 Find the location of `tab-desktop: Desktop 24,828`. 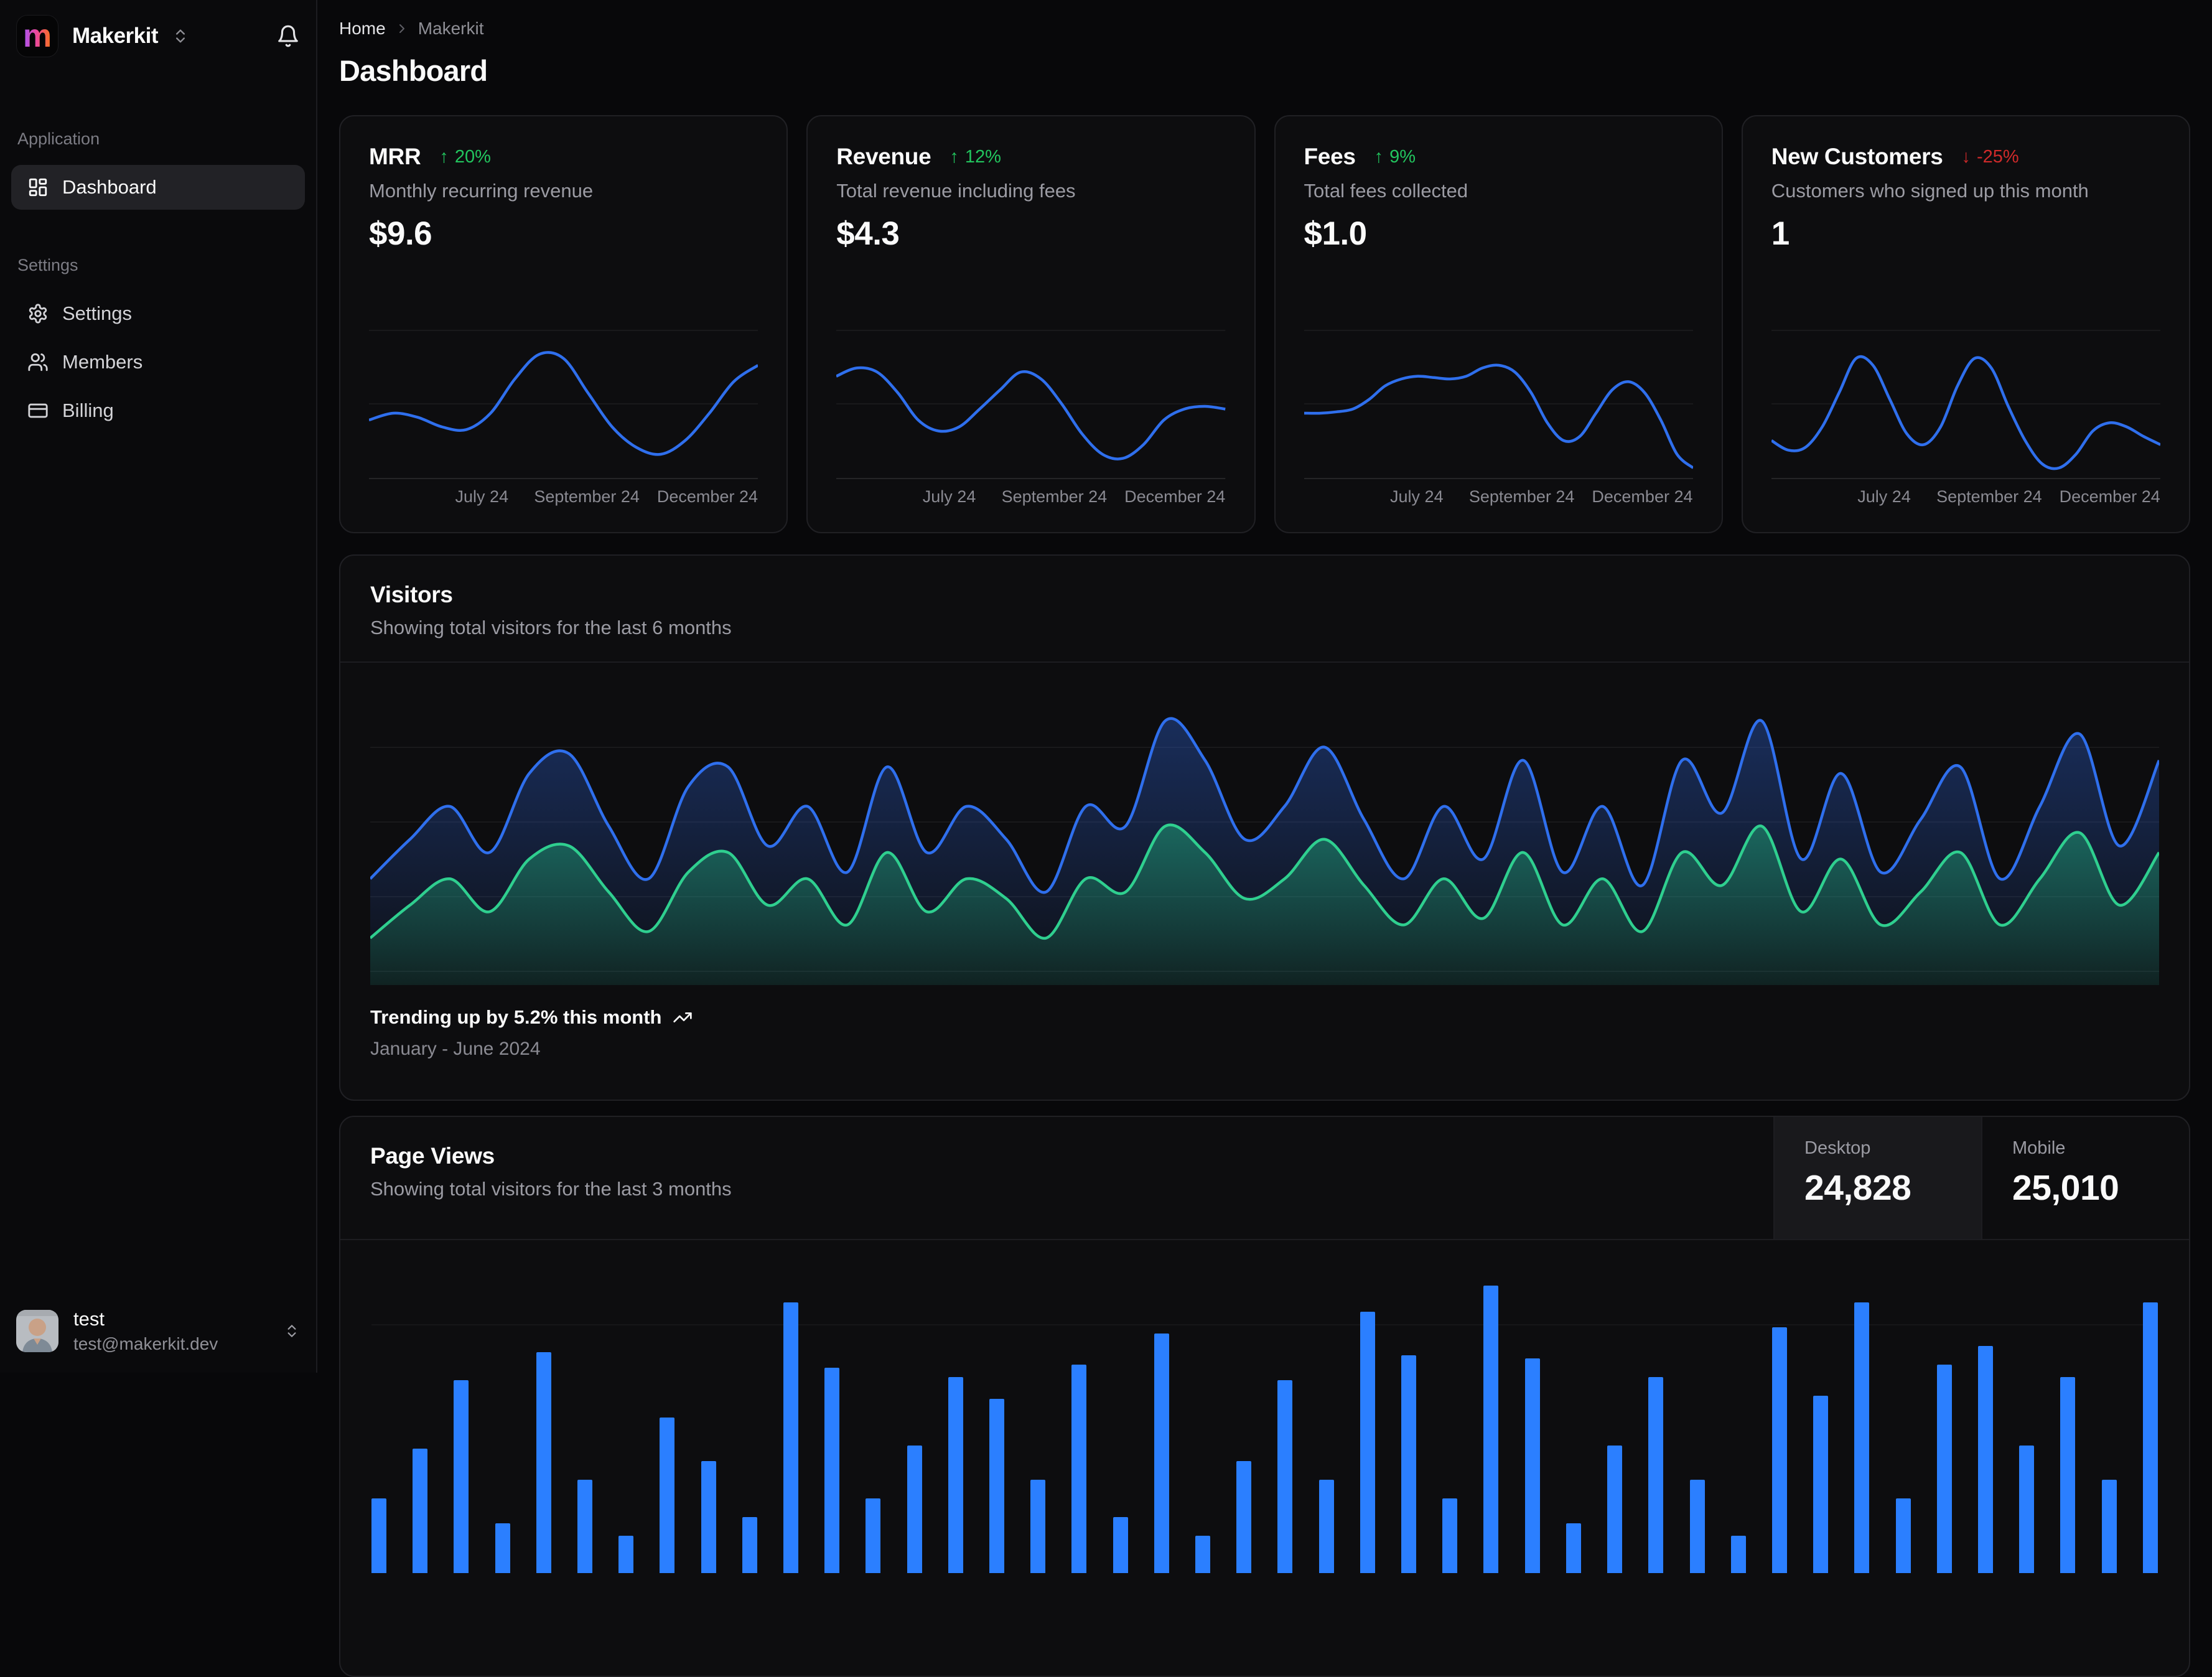

tab-desktop: Desktop 24,828 is located at coordinates (1877, 1178).